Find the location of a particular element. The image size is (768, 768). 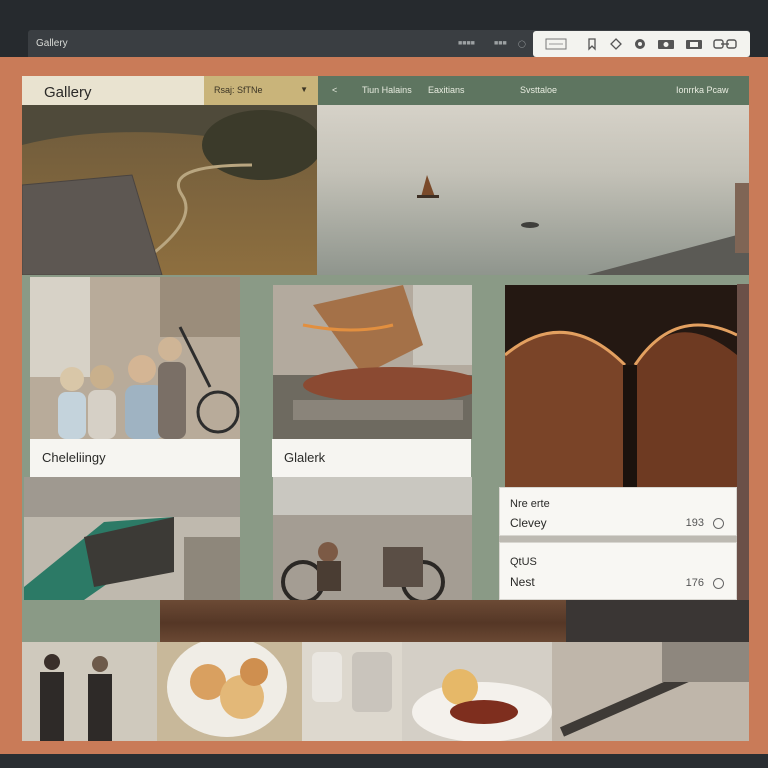

info-card-1-count: 193 is located at coordinates (694, 523).